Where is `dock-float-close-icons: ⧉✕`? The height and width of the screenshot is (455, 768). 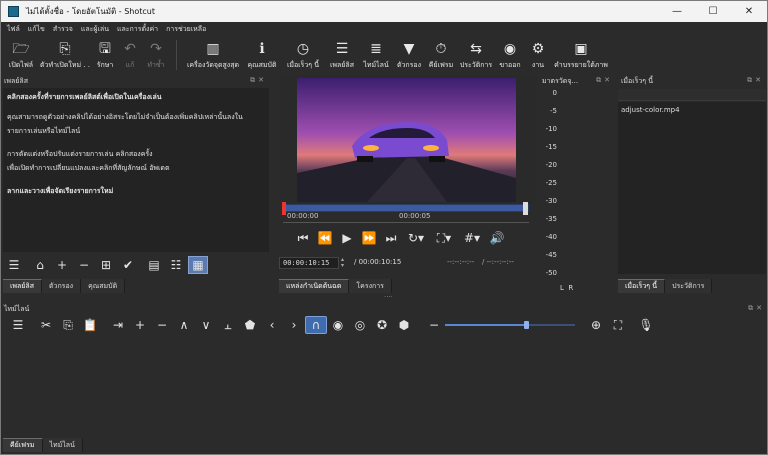
dock-float-close-icons: ⧉✕ is located at coordinates (258, 80).